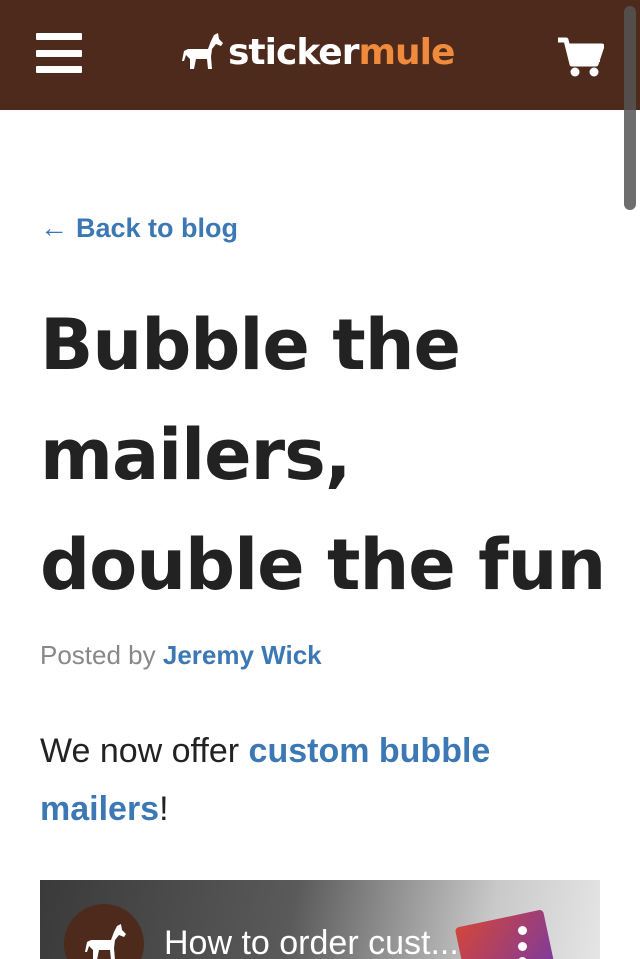 This screenshot has width=640, height=959. Describe the element at coordinates (325, 780) in the screenshot. I see `post-intro: We now offer custom bubble mailers!` at that location.